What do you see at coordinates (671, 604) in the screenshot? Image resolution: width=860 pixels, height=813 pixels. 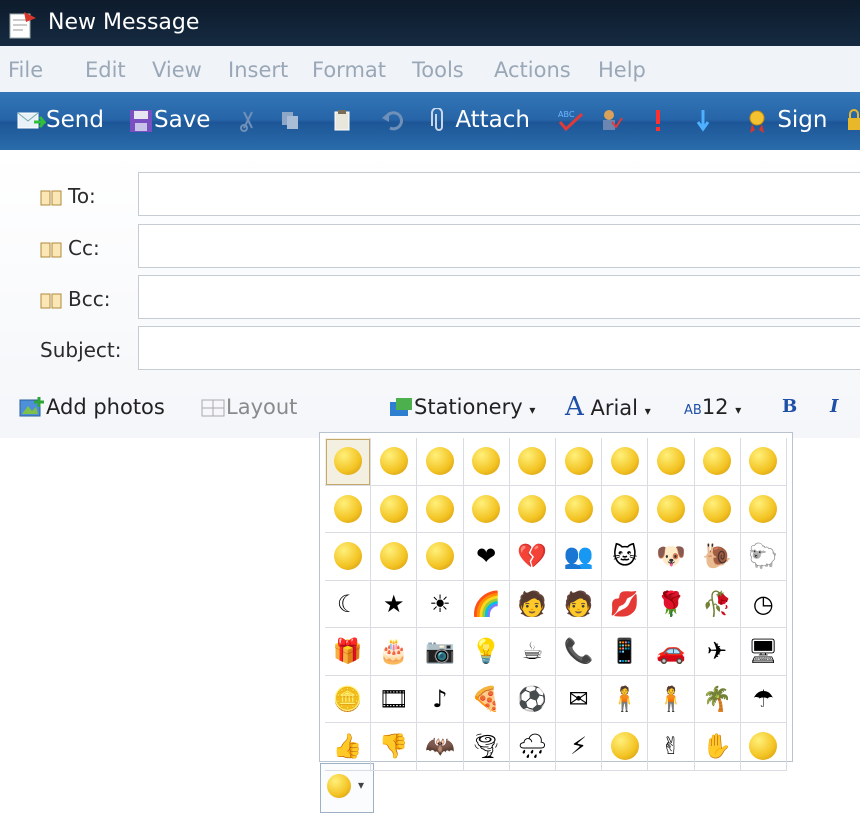 I see `rose-icon: 🌹` at bounding box center [671, 604].